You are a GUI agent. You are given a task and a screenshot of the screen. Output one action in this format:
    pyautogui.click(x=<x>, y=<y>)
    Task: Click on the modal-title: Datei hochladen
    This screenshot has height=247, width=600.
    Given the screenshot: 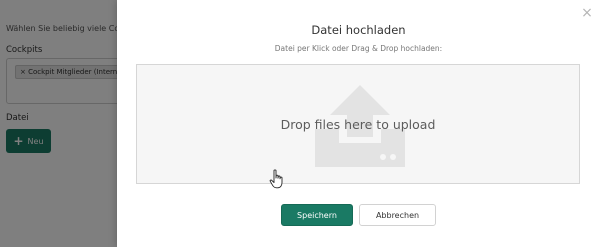 What is the action you would take?
    pyautogui.click(x=358, y=30)
    